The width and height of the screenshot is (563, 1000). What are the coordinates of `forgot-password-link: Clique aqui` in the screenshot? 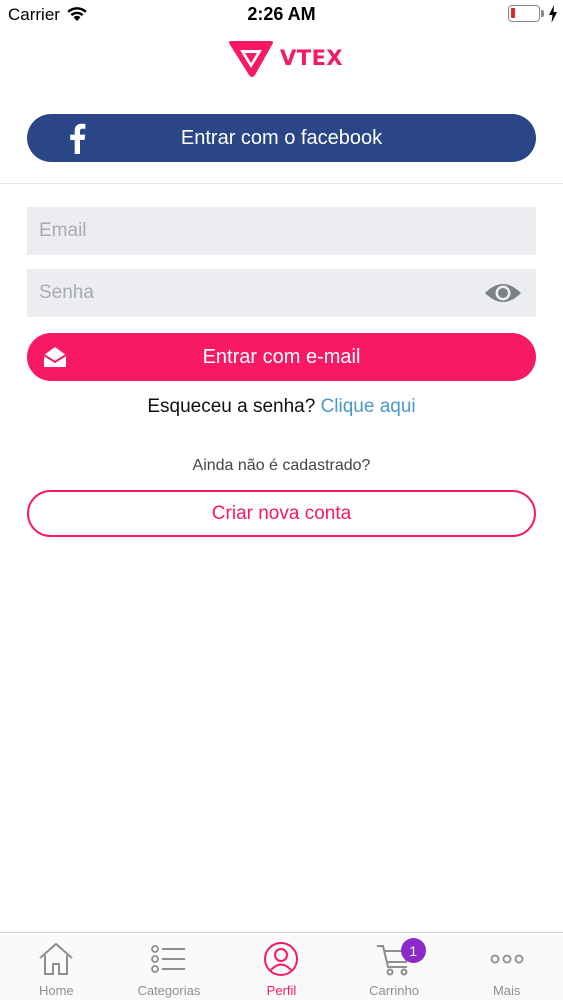 It's located at (368, 406).